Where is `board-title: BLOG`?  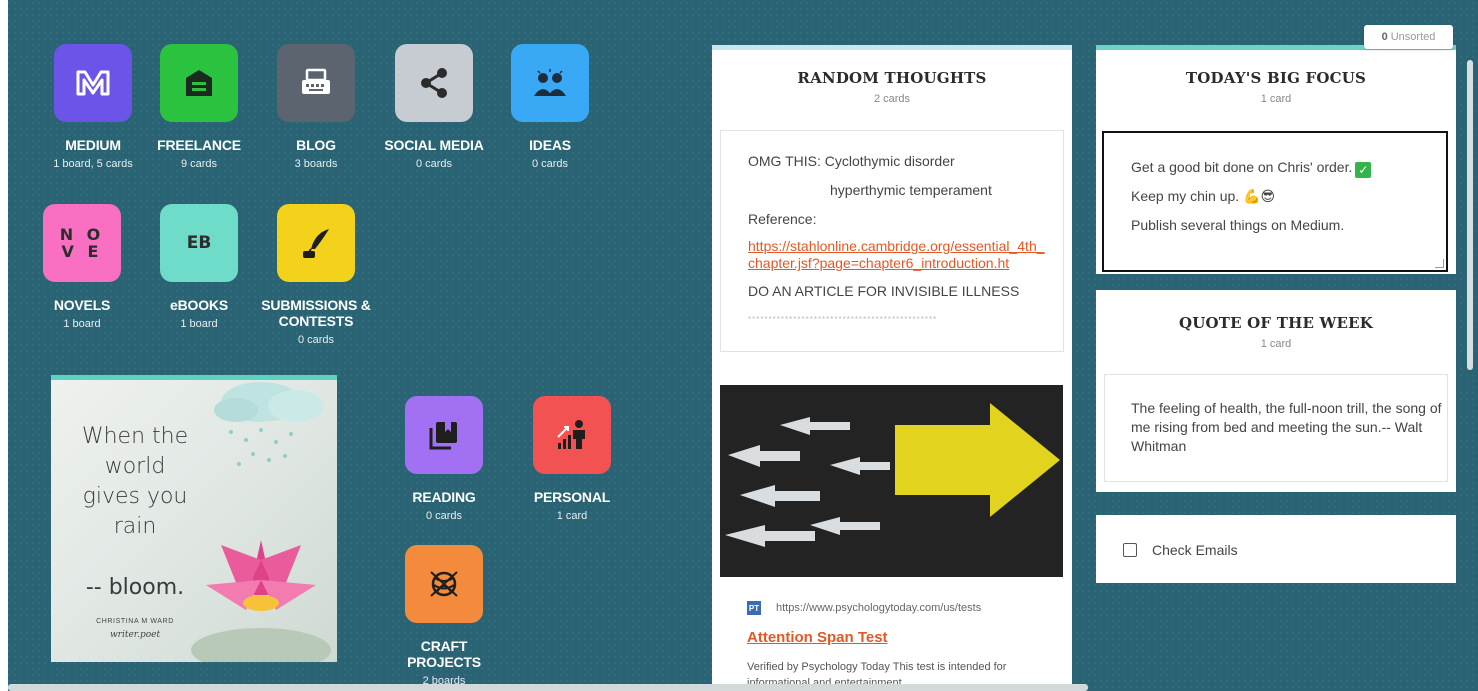 board-title: BLOG is located at coordinates (316, 145).